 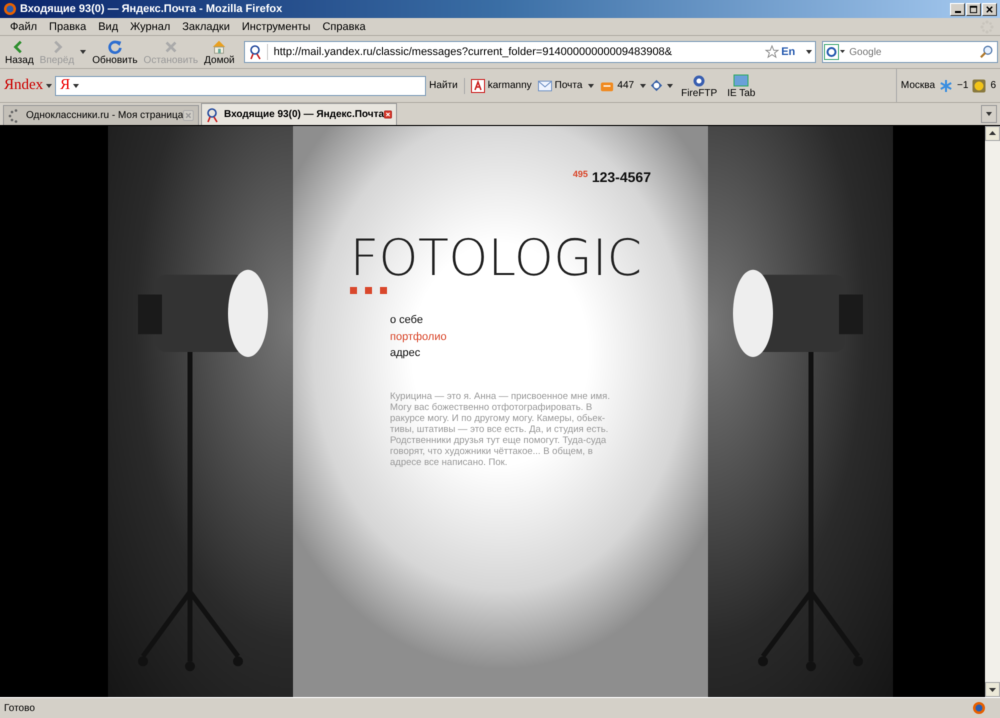 I want to click on traffic-icon, so click(x=979, y=85).